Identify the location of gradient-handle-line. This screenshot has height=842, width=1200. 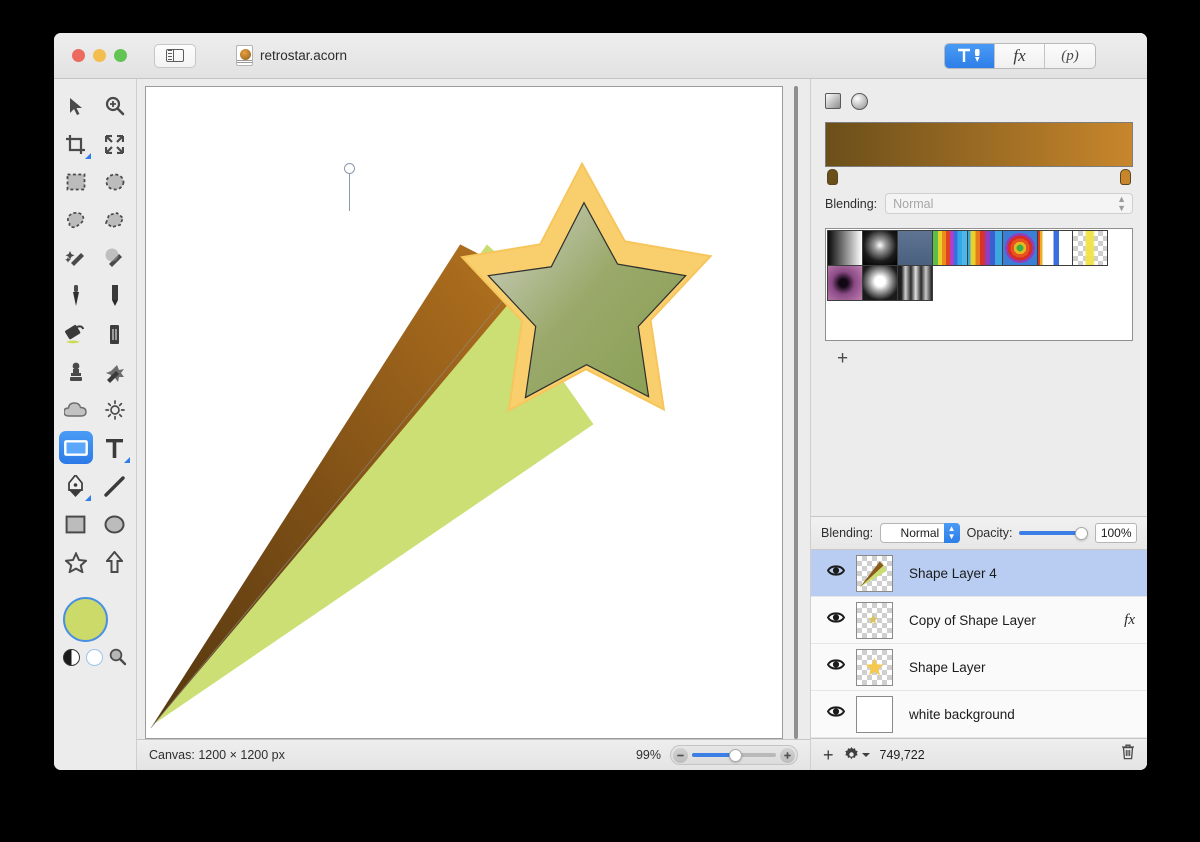
(349, 192).